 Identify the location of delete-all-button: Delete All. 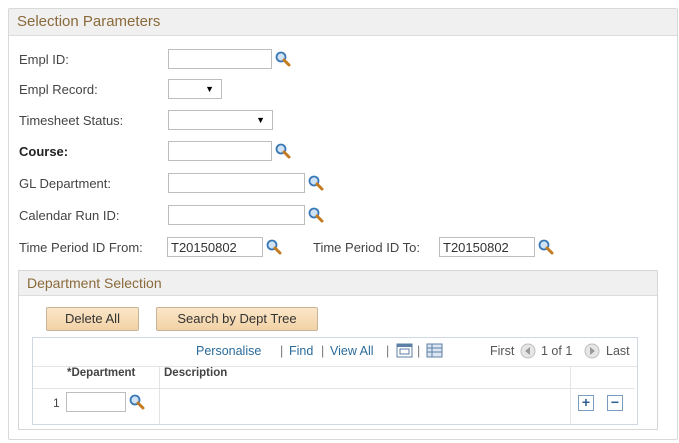
(92, 319).